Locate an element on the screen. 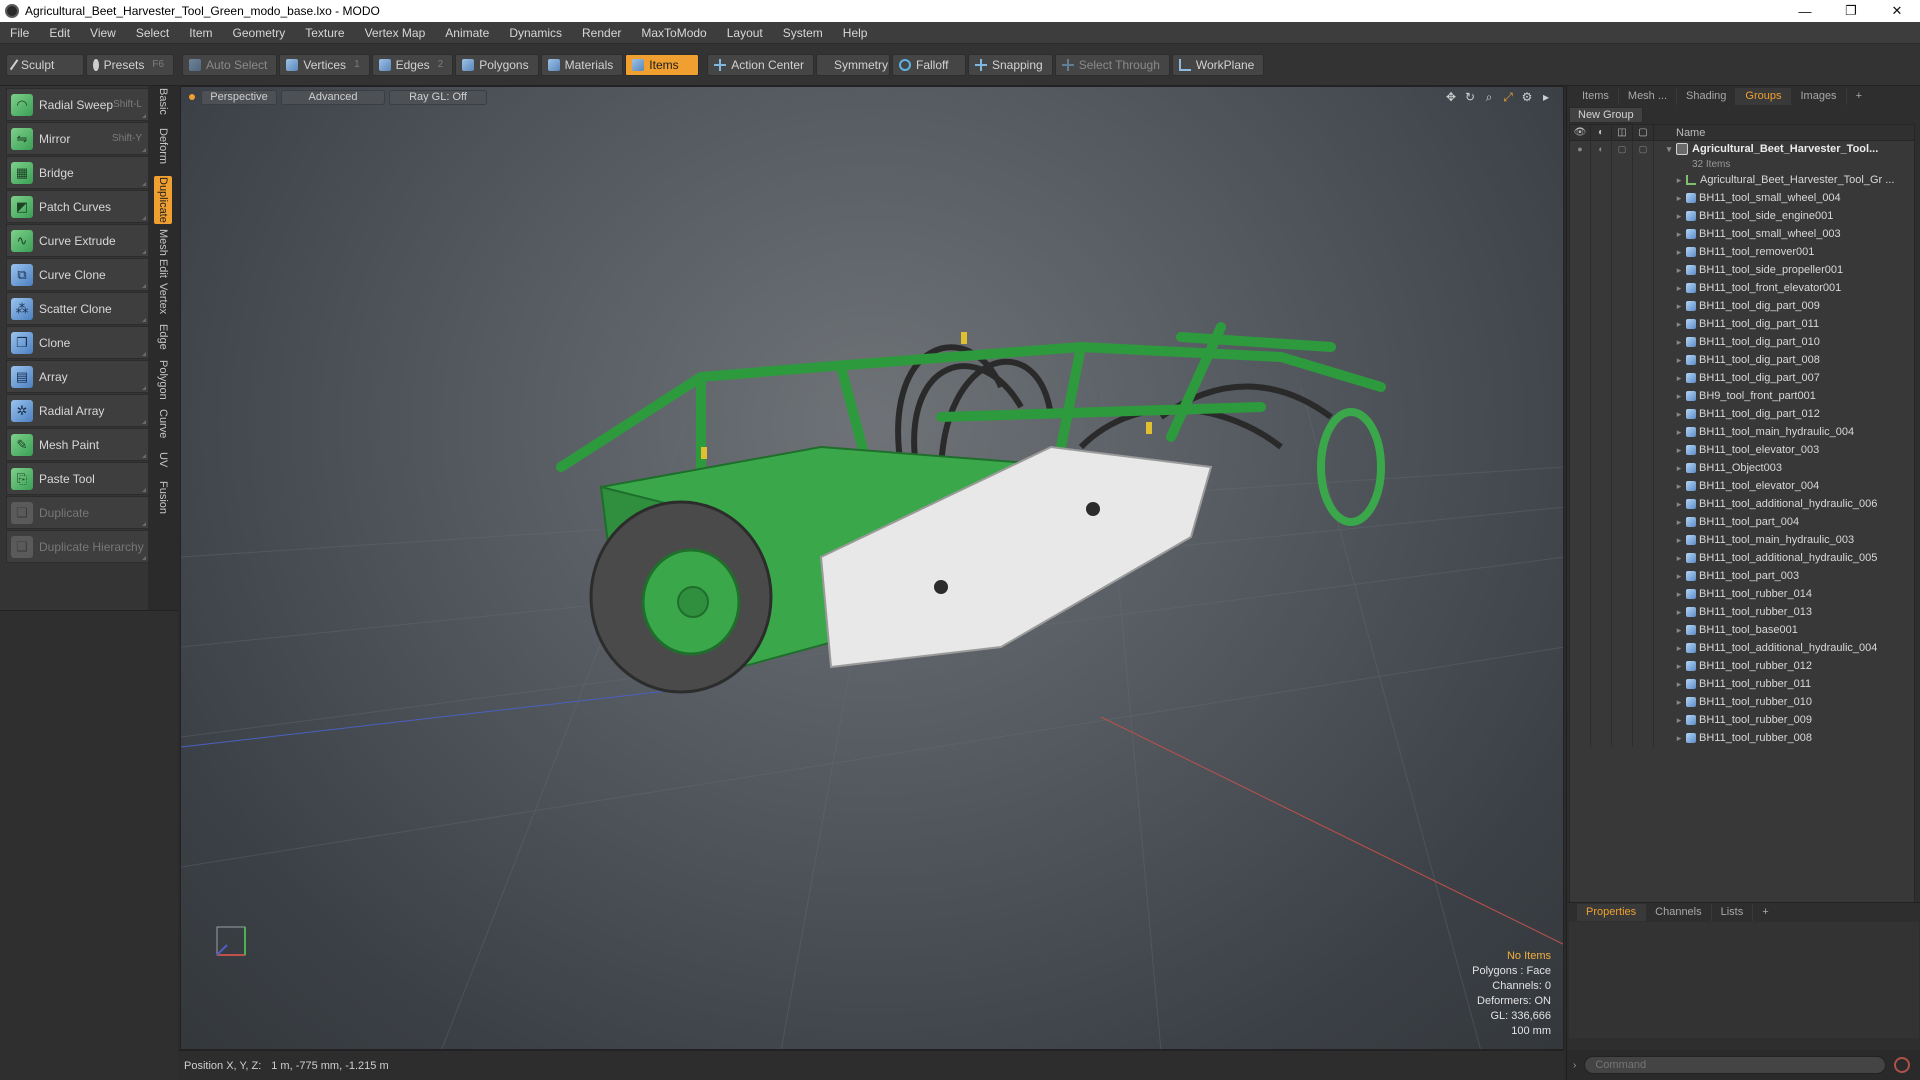 This screenshot has height=1080, width=1920. pan-icon: ✥ is located at coordinates (1451, 97).